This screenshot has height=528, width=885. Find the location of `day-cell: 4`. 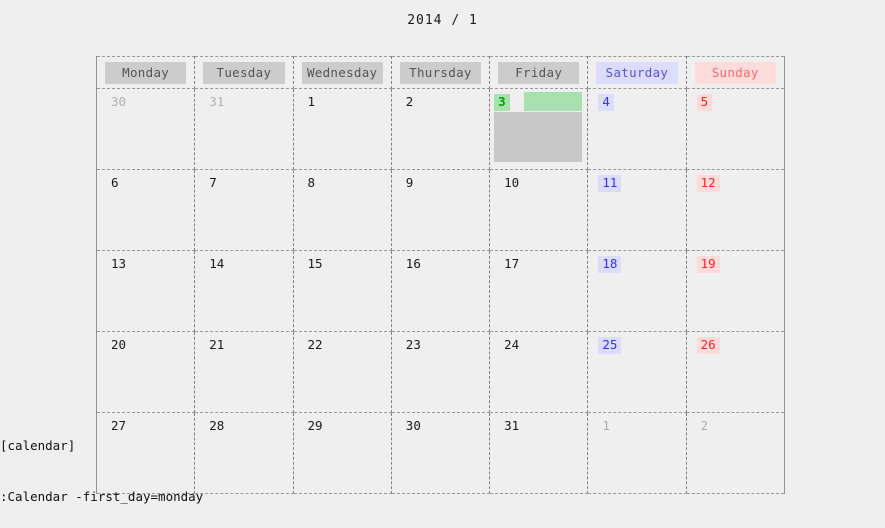

day-cell: 4 is located at coordinates (637, 129).